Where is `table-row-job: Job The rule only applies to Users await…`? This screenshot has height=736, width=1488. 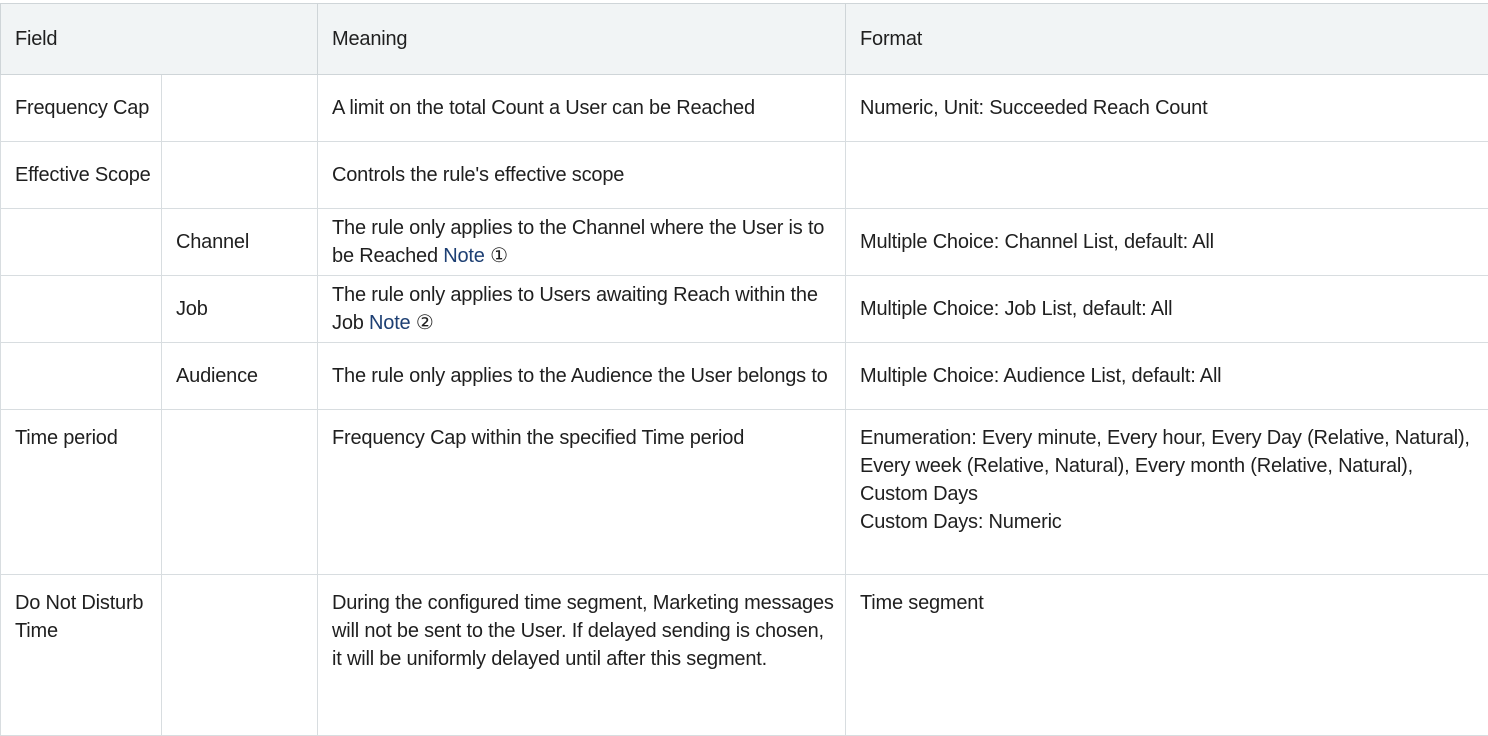 table-row-job: Job The rule only applies to Users await… is located at coordinates (744, 309).